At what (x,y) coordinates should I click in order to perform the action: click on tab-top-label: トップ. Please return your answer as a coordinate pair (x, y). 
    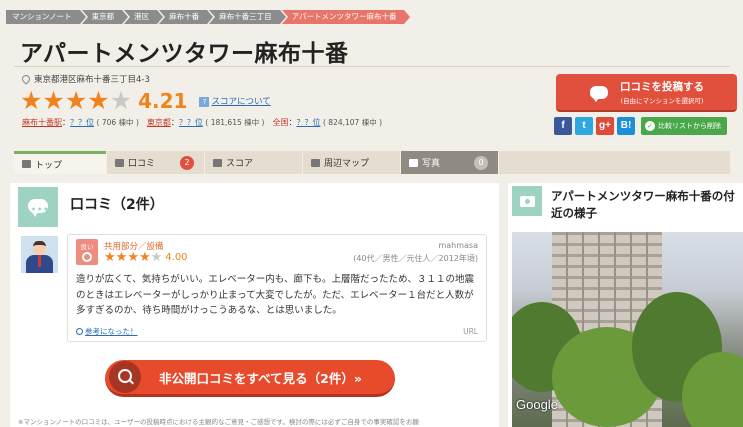
    Looking at the image, I should click on (49, 165).